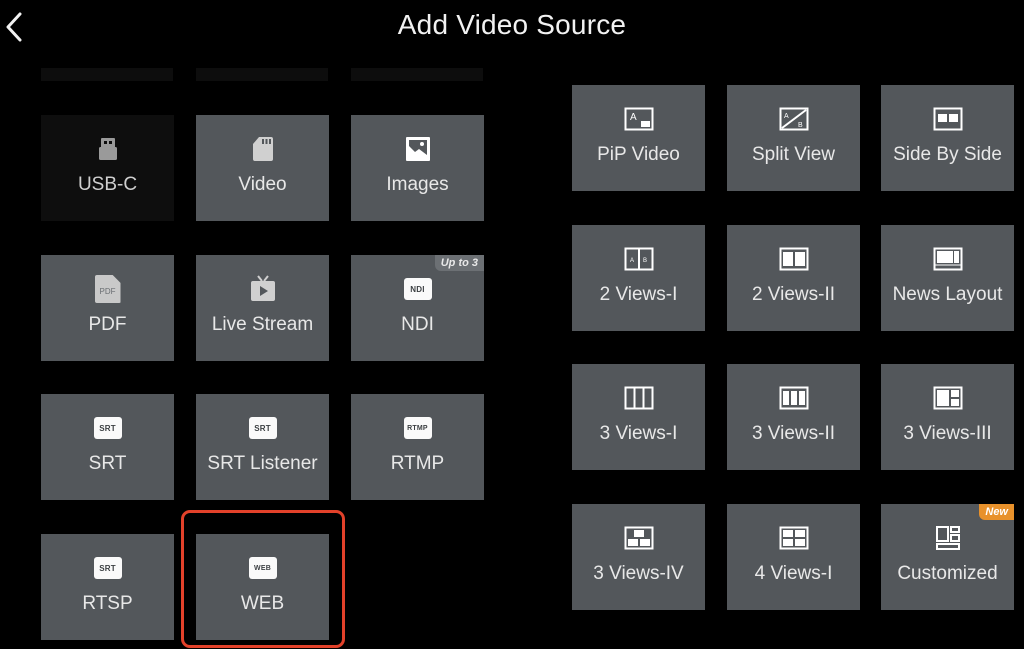 The width and height of the screenshot is (1024, 649). What do you see at coordinates (107, 324) in the screenshot?
I see `source-label: PDF` at bounding box center [107, 324].